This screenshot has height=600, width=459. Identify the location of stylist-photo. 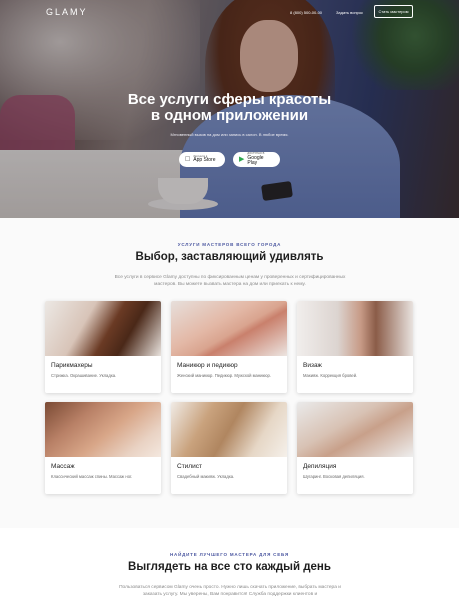
(229, 429).